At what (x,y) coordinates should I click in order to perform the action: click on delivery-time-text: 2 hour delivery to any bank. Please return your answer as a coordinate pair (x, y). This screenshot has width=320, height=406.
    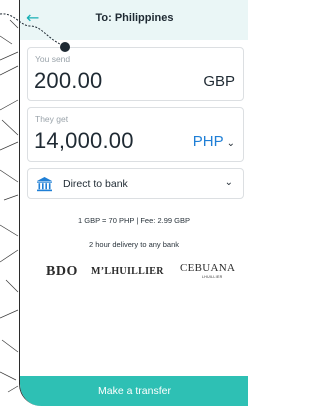
    Looking at the image, I should click on (134, 244).